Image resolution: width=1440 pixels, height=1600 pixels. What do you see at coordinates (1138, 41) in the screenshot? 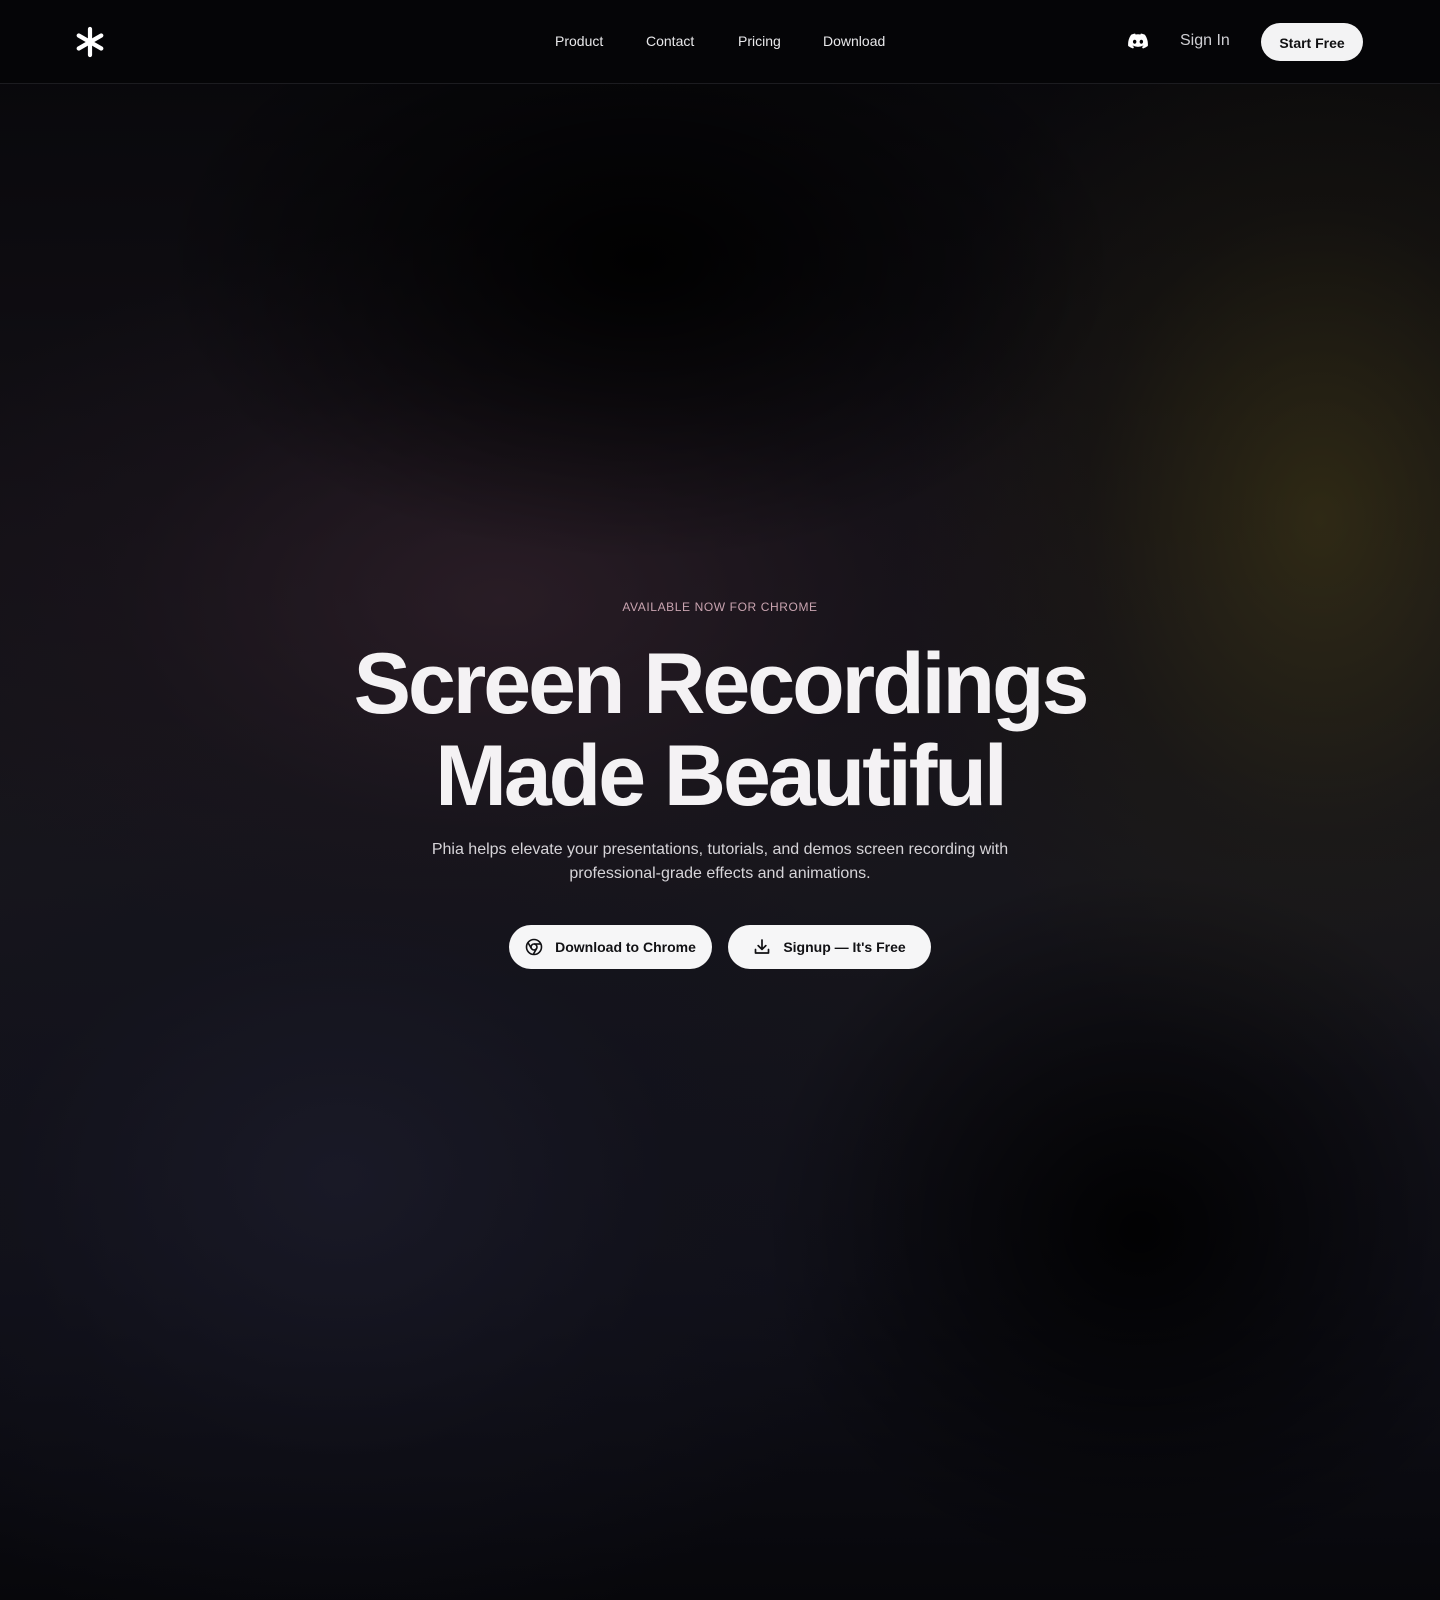
I see `discord-icon` at bounding box center [1138, 41].